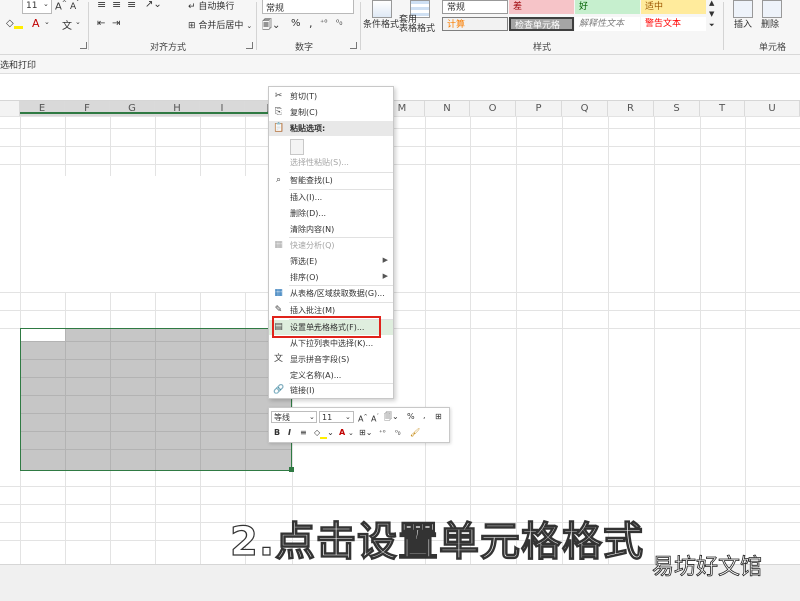  Describe the element at coordinates (331, 229) in the screenshot. I see `menu-item-clear-contents: 清除内容(N)` at that location.